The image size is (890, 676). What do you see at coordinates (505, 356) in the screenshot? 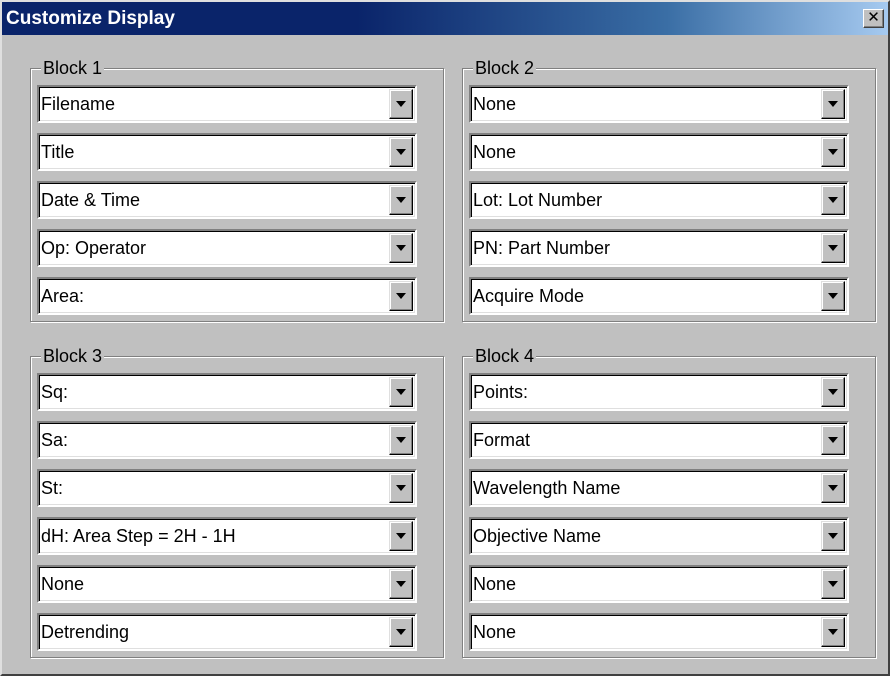
I see `block-4-label: Block 4` at bounding box center [505, 356].